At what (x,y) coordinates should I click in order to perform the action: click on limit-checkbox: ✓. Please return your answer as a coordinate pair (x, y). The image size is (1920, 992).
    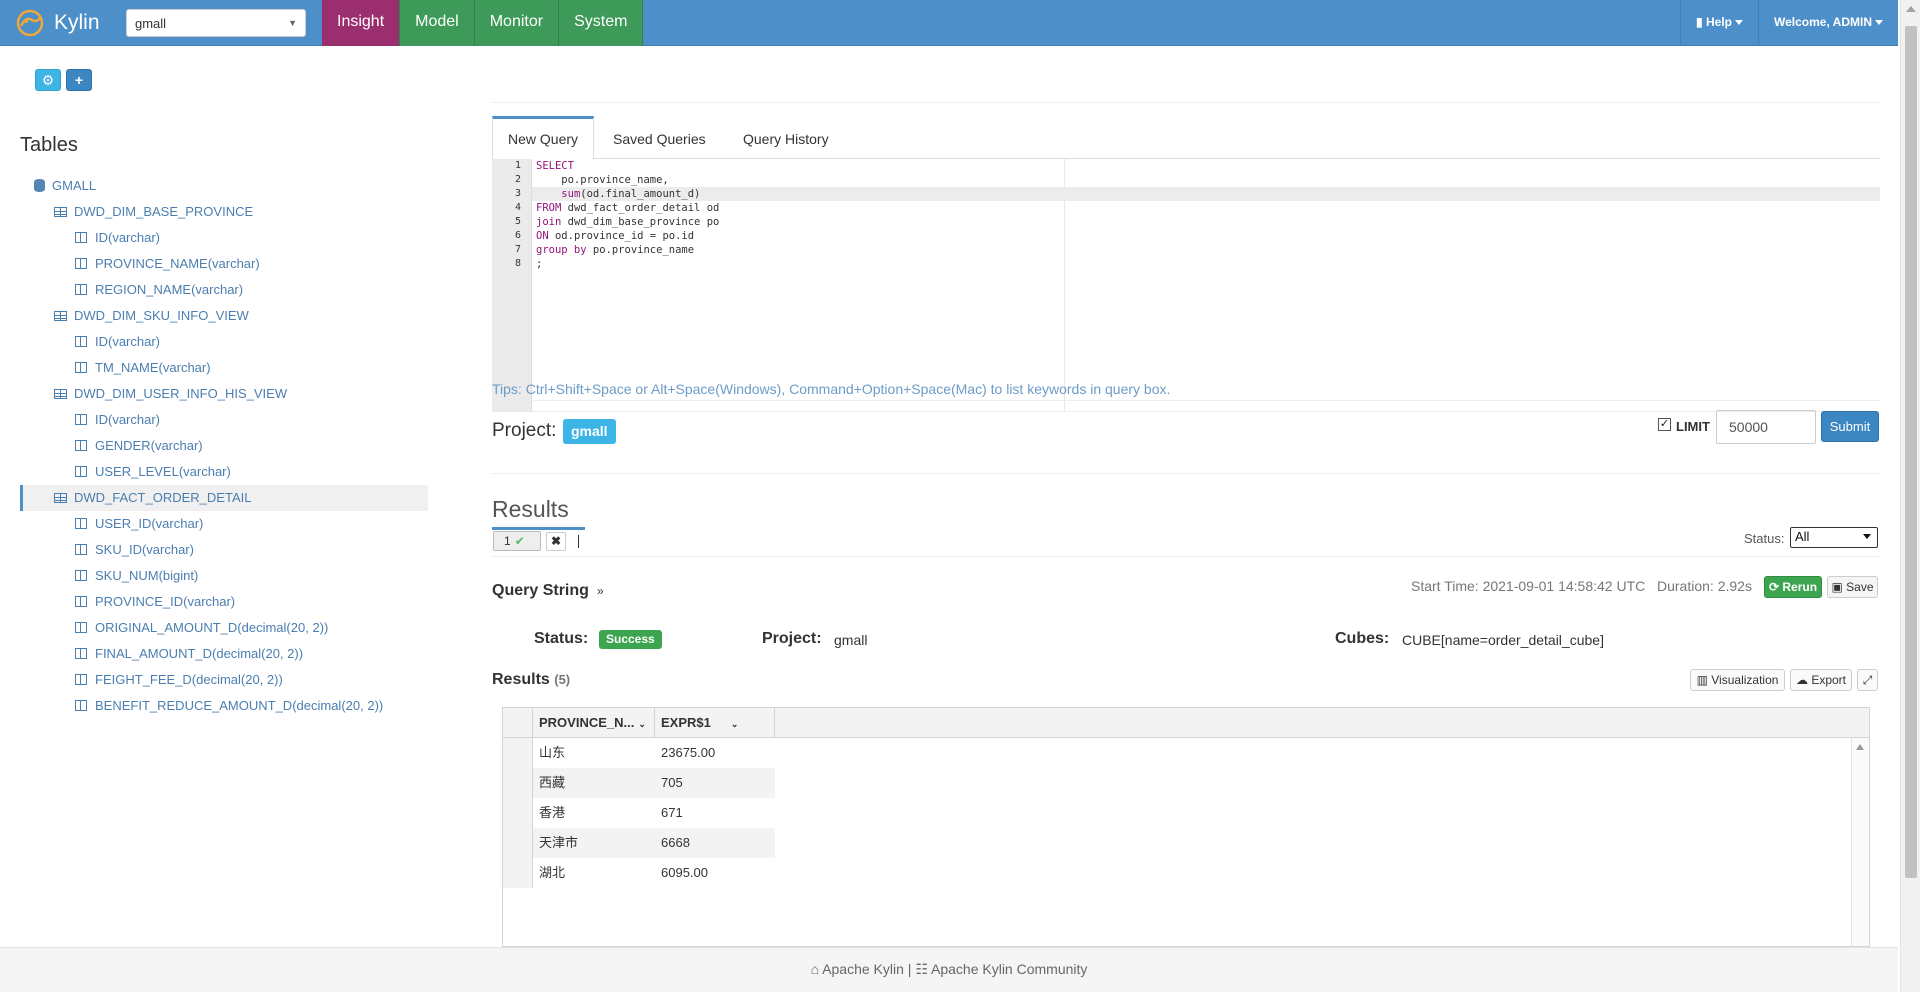
    Looking at the image, I should click on (1664, 424).